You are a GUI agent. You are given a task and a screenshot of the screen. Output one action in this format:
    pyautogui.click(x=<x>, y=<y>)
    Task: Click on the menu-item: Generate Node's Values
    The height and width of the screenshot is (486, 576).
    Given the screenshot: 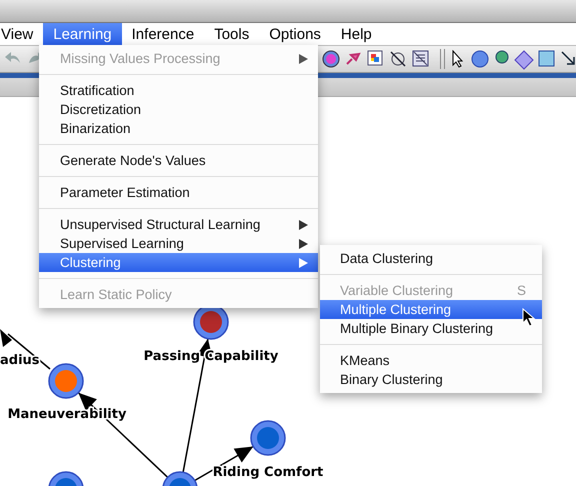 What is the action you would take?
    pyautogui.click(x=178, y=160)
    